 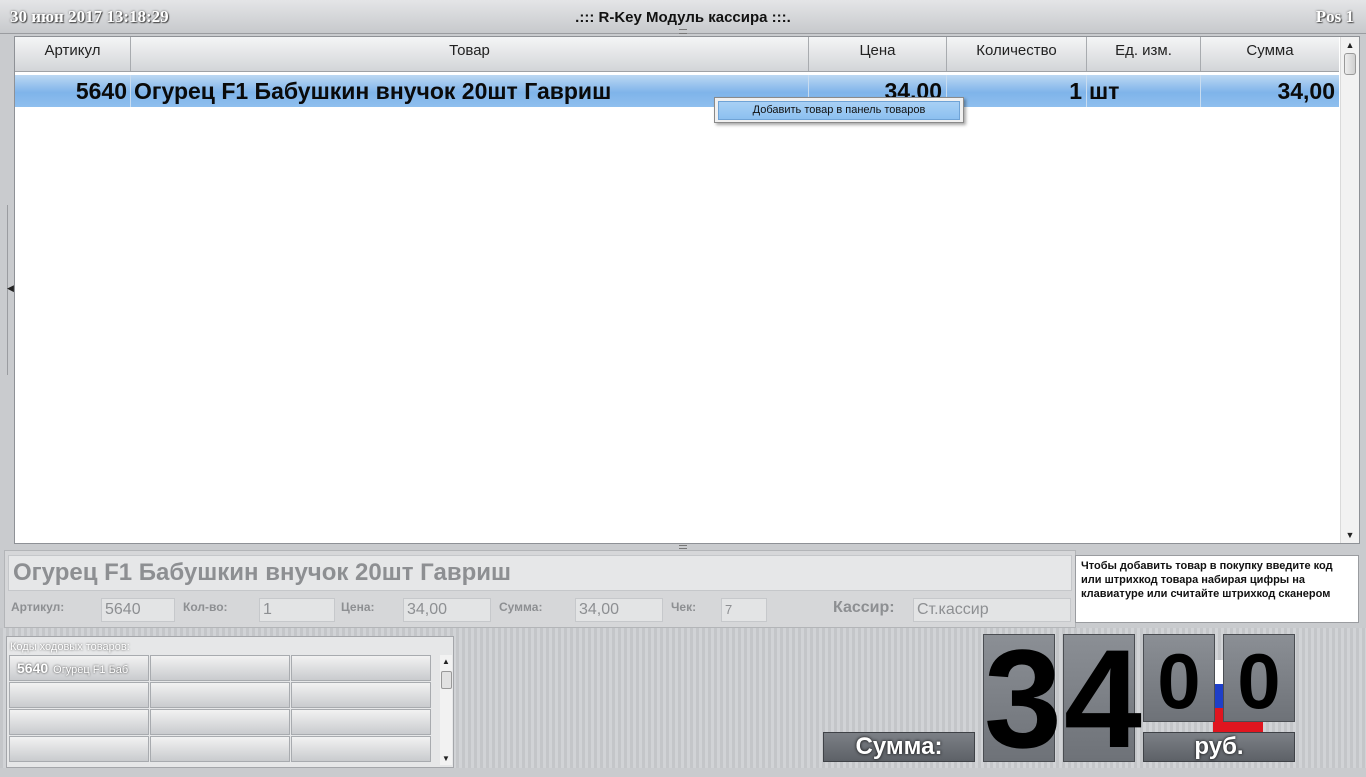 I want to click on splitter-grip, so click(x=683, y=547).